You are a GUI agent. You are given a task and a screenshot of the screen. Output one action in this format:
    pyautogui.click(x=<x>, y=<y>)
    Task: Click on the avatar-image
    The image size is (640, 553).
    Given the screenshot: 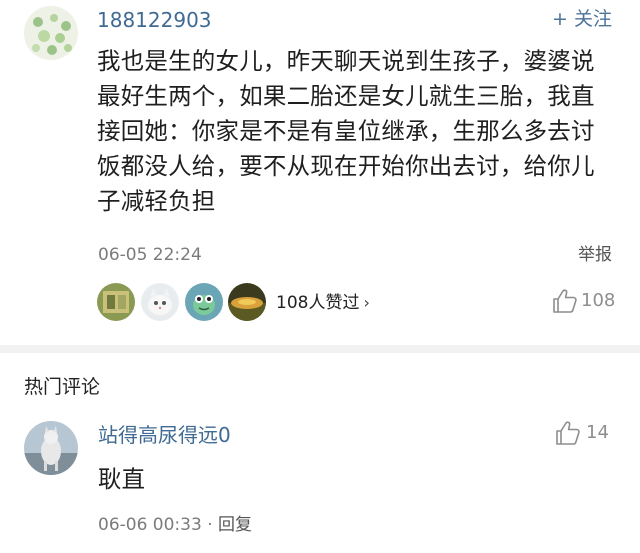 What is the action you would take?
    pyautogui.click(x=51, y=33)
    